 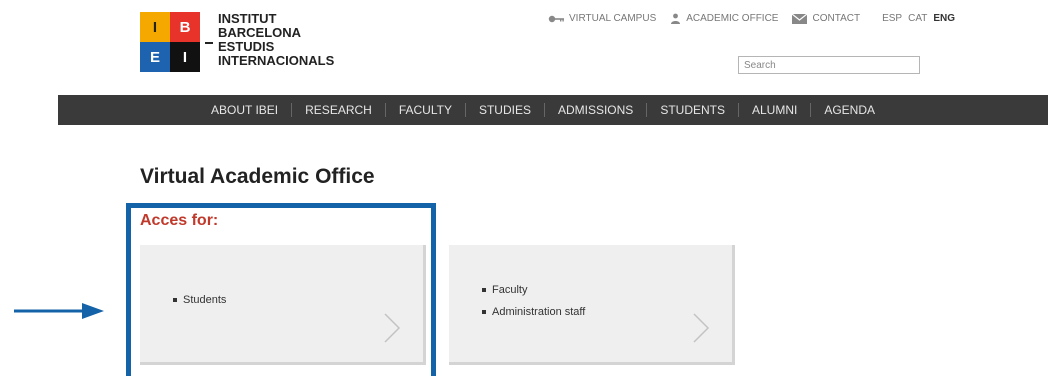 I want to click on nav-alumni: ALUMNI, so click(x=774, y=110).